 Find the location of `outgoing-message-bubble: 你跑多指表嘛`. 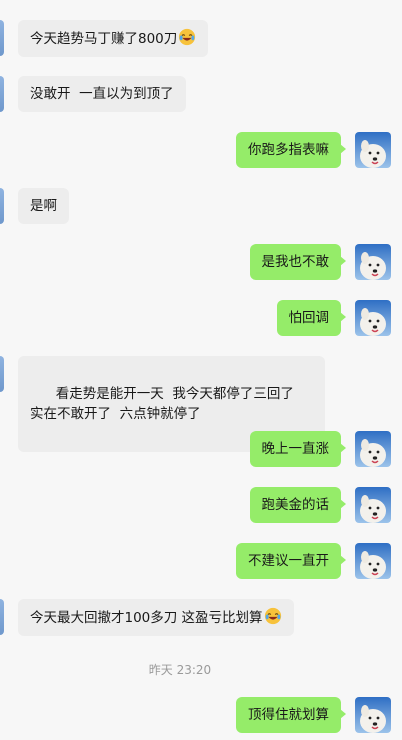

outgoing-message-bubble: 你跑多指表嘛 is located at coordinates (291, 150).